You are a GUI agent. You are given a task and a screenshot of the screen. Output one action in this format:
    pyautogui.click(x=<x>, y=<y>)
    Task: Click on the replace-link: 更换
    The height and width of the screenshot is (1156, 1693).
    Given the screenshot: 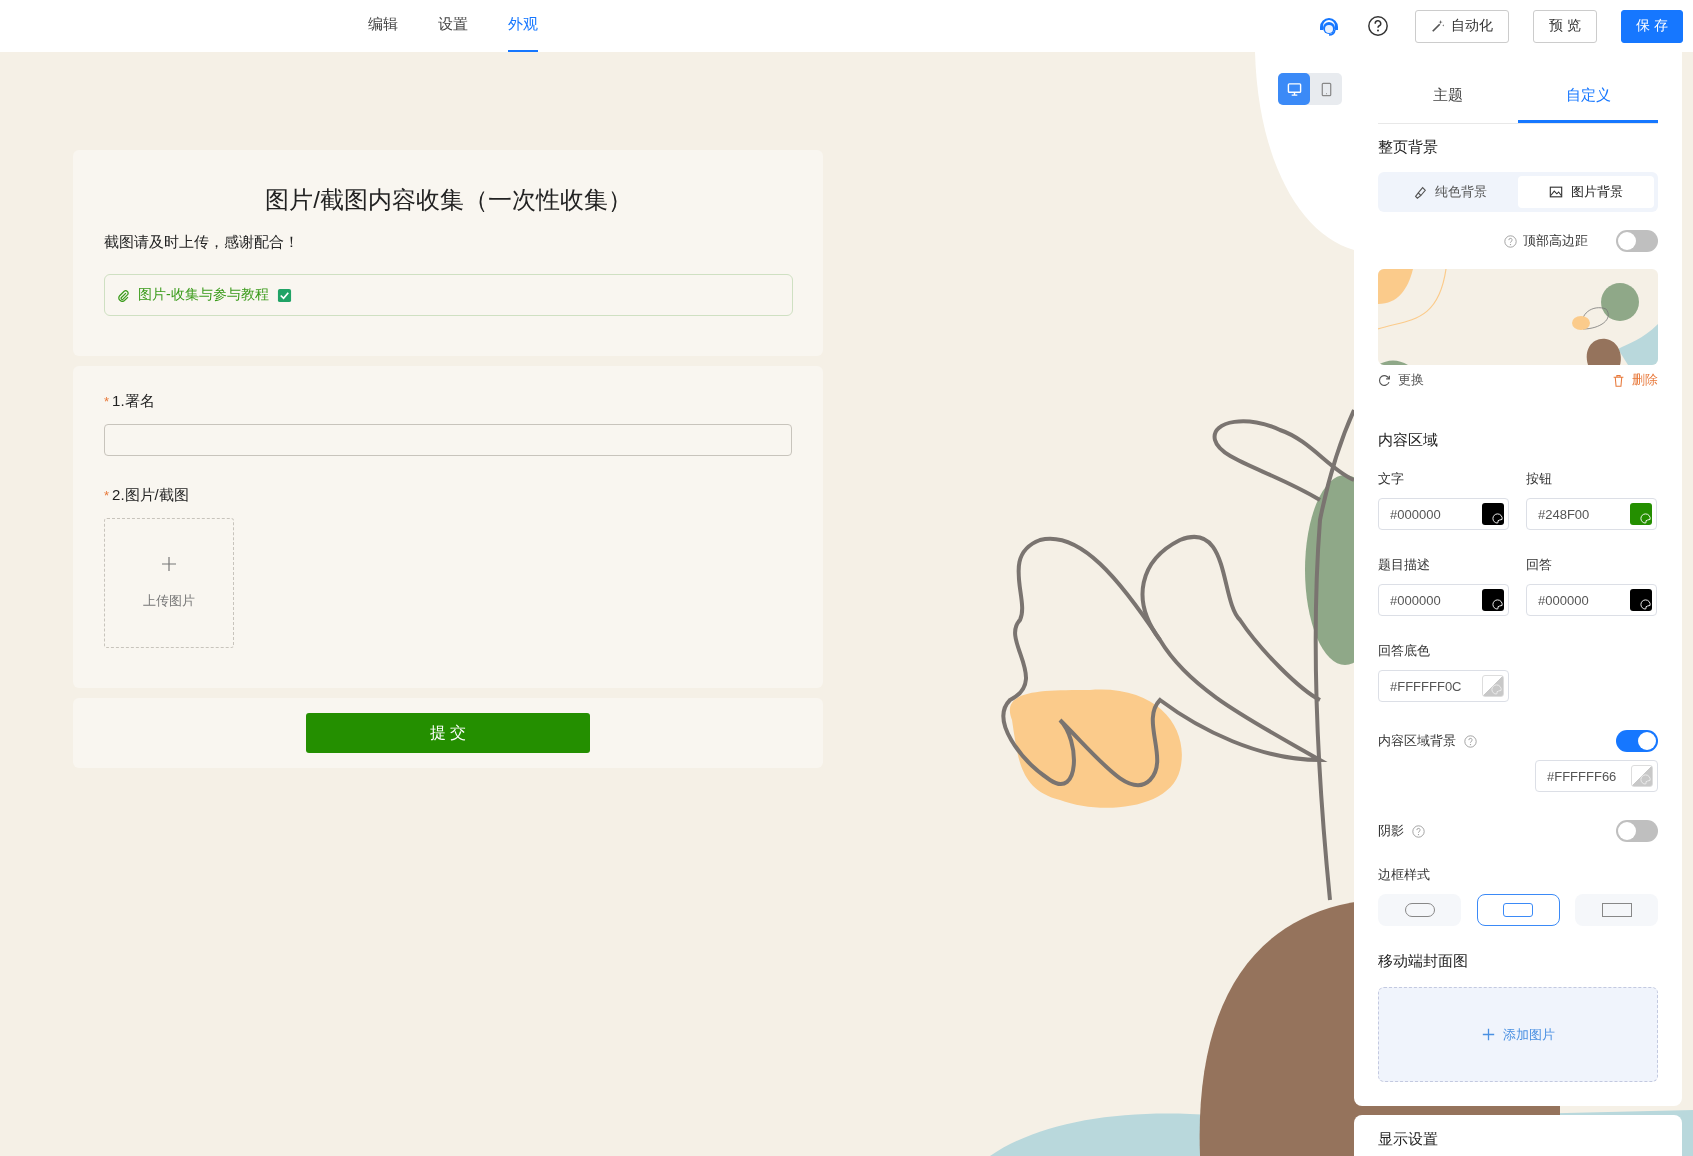 What is the action you would take?
    pyautogui.click(x=1401, y=380)
    